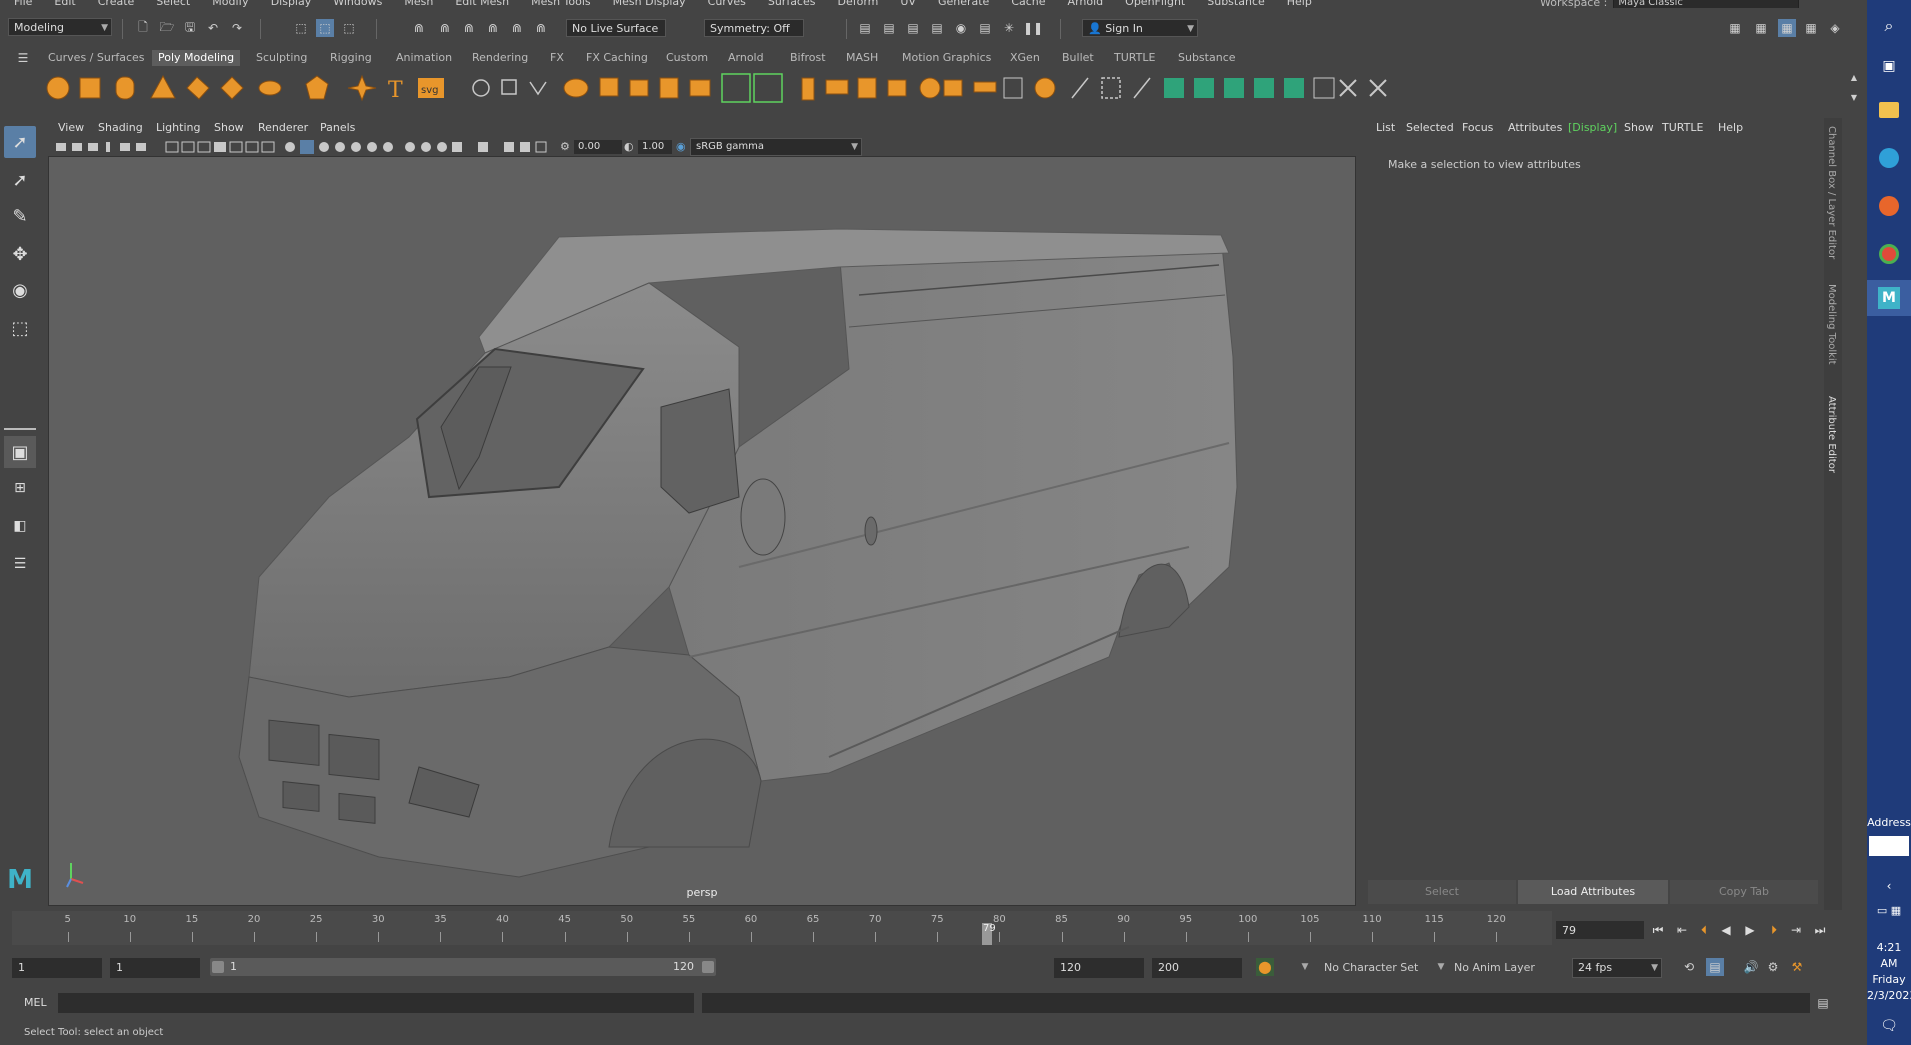 The image size is (1911, 1045). What do you see at coordinates (57, 968) in the screenshot?
I see `animation-start-field: 1` at bounding box center [57, 968].